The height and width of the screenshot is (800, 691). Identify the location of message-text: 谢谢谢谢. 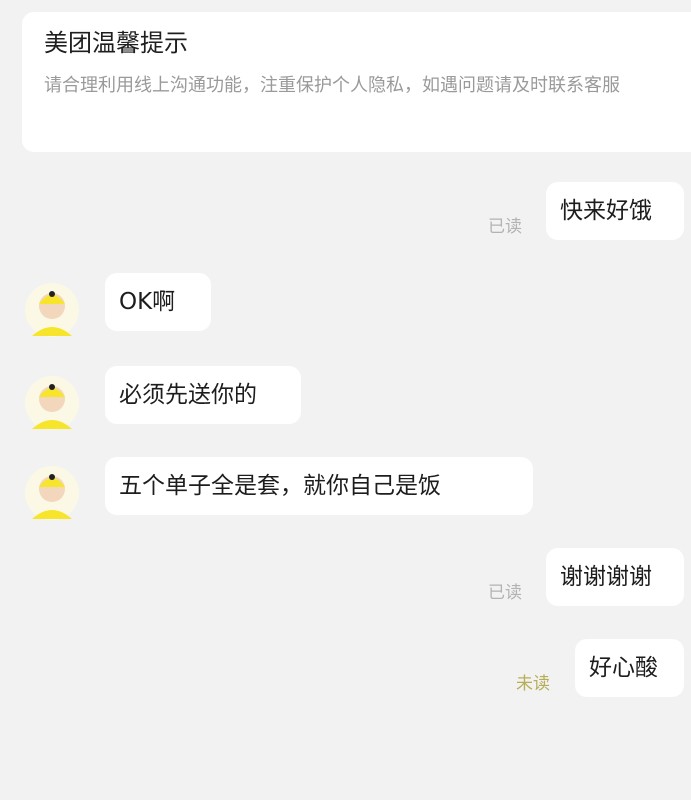
(606, 577).